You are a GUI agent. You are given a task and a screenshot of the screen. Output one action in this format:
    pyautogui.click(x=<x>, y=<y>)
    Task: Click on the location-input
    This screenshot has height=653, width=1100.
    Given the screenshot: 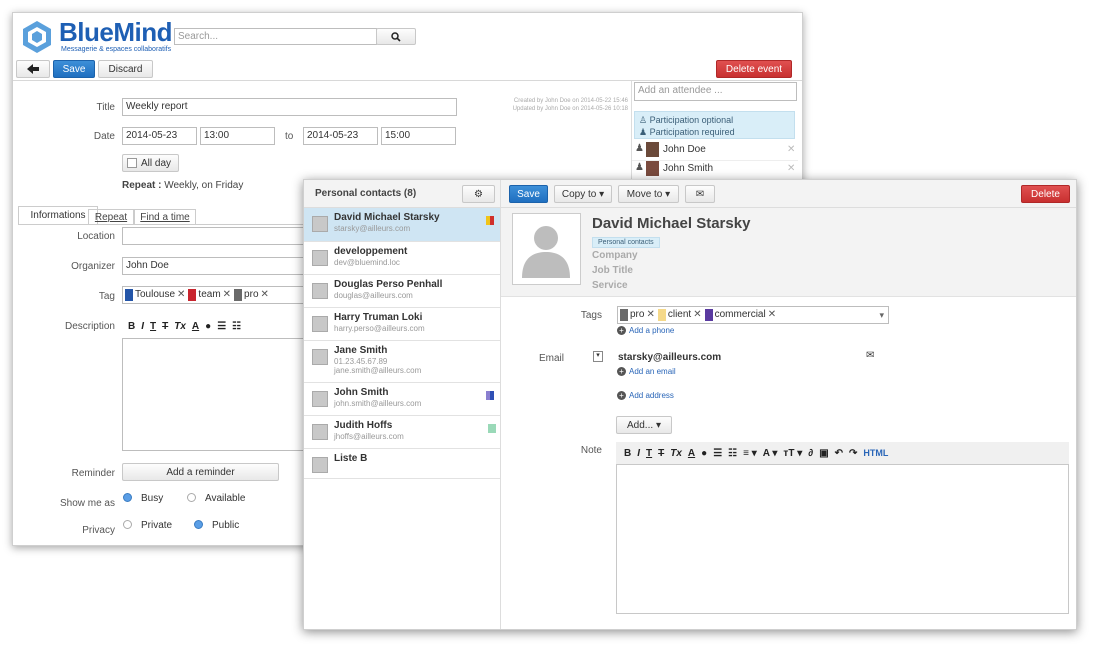 What is the action you would take?
    pyautogui.click(x=222, y=236)
    